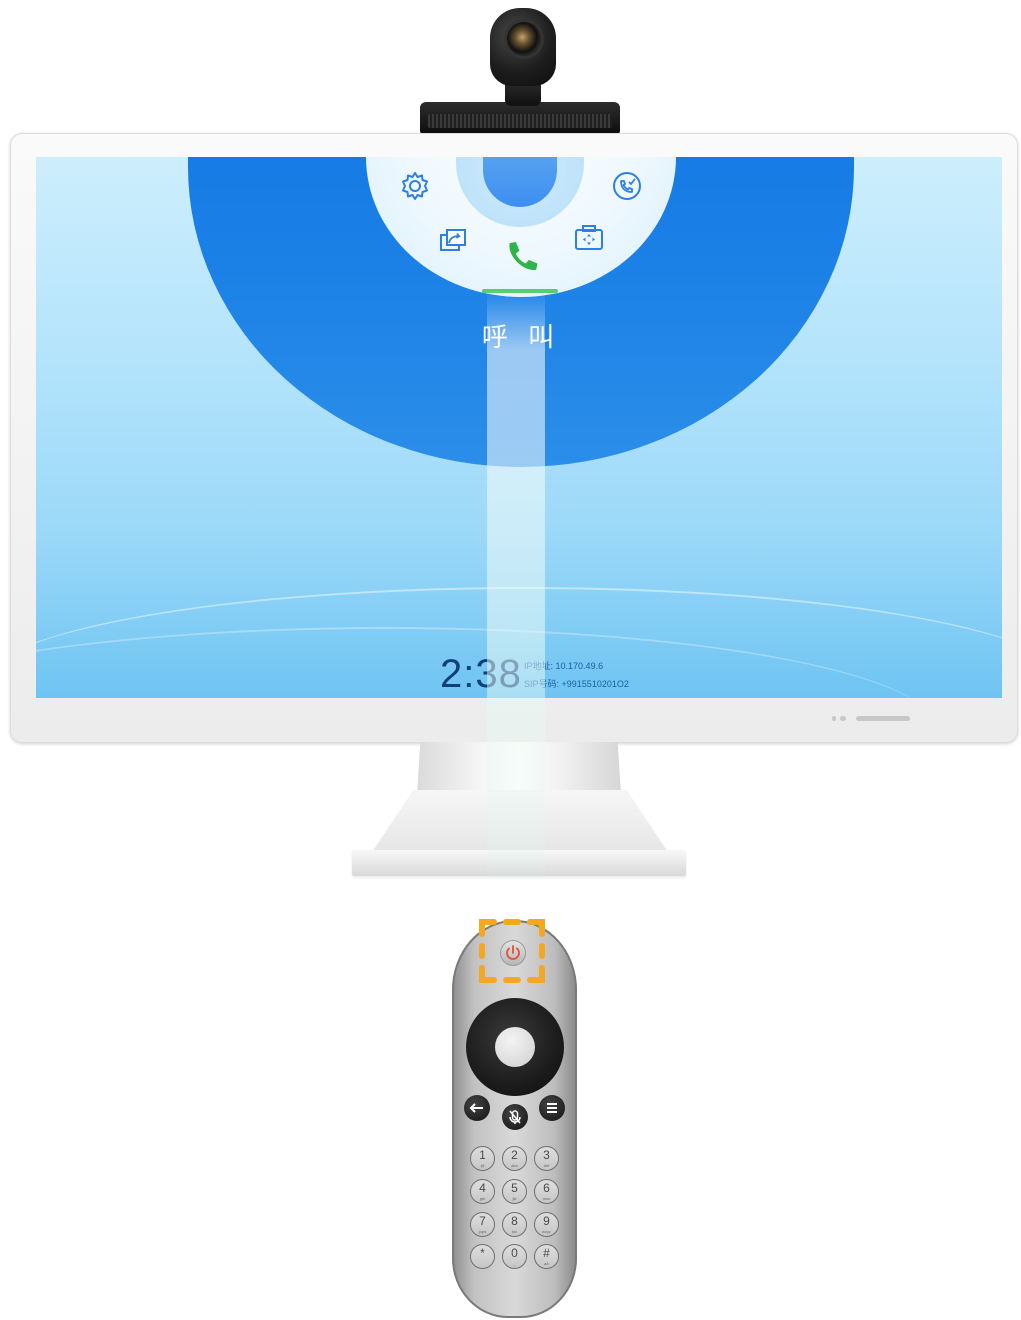  What do you see at coordinates (519, 863) in the screenshot?
I see `monitor-stand-base` at bounding box center [519, 863].